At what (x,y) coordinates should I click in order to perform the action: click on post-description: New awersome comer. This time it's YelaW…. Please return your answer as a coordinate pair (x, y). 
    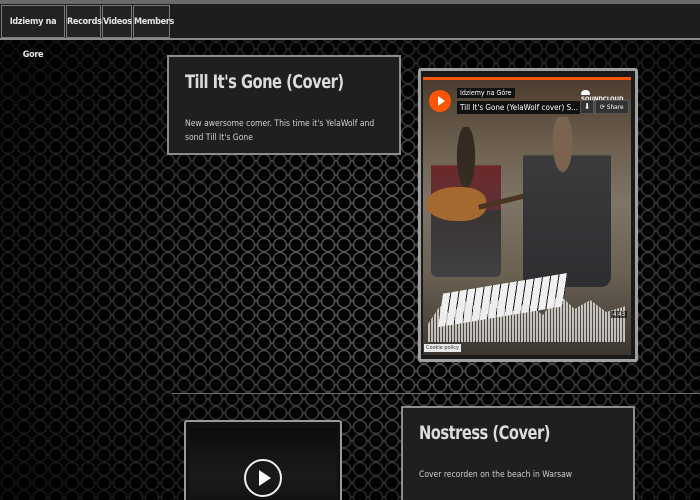
    Looking at the image, I should click on (280, 131).